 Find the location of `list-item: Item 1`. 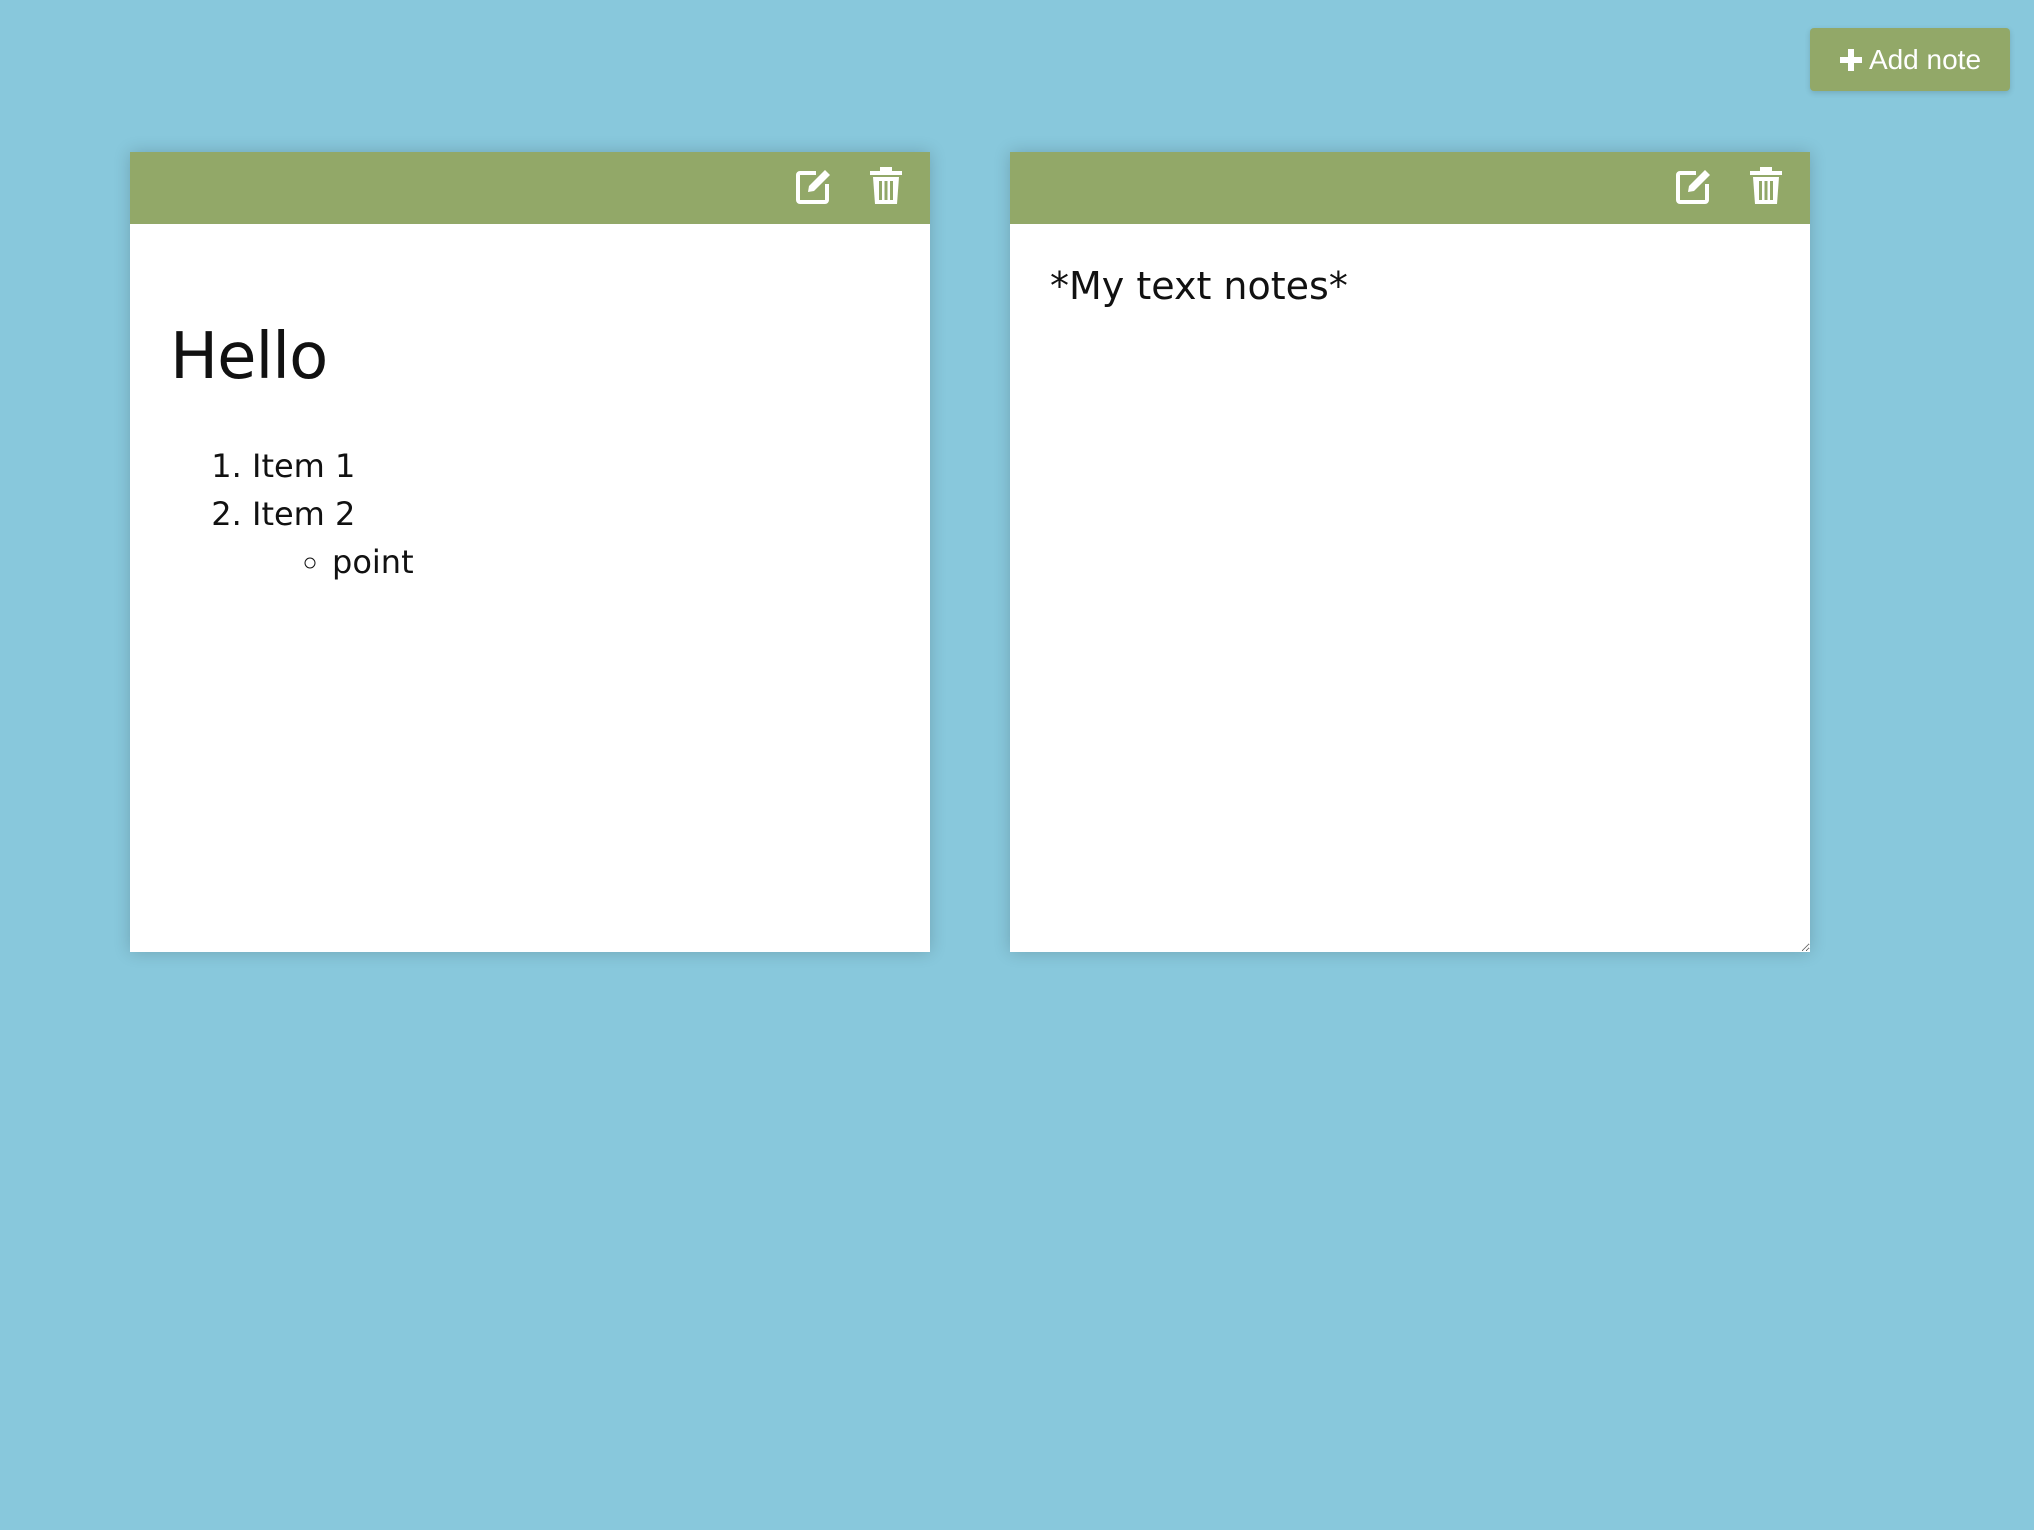

list-item: Item 1 is located at coordinates (571, 466).